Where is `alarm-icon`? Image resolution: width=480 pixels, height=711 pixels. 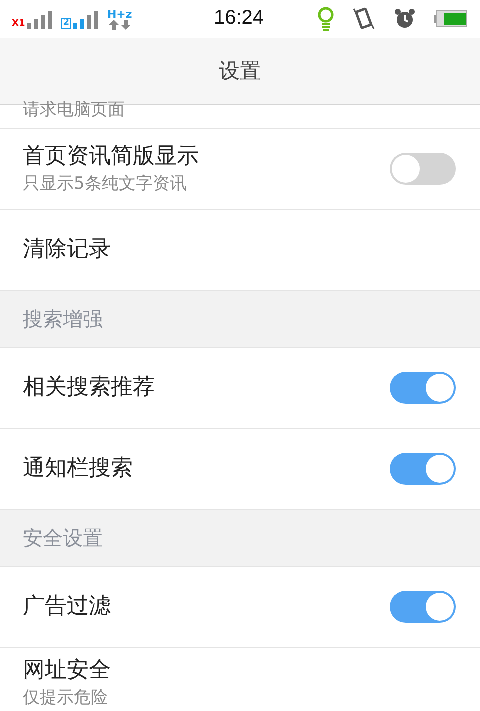
alarm-icon is located at coordinates (405, 19).